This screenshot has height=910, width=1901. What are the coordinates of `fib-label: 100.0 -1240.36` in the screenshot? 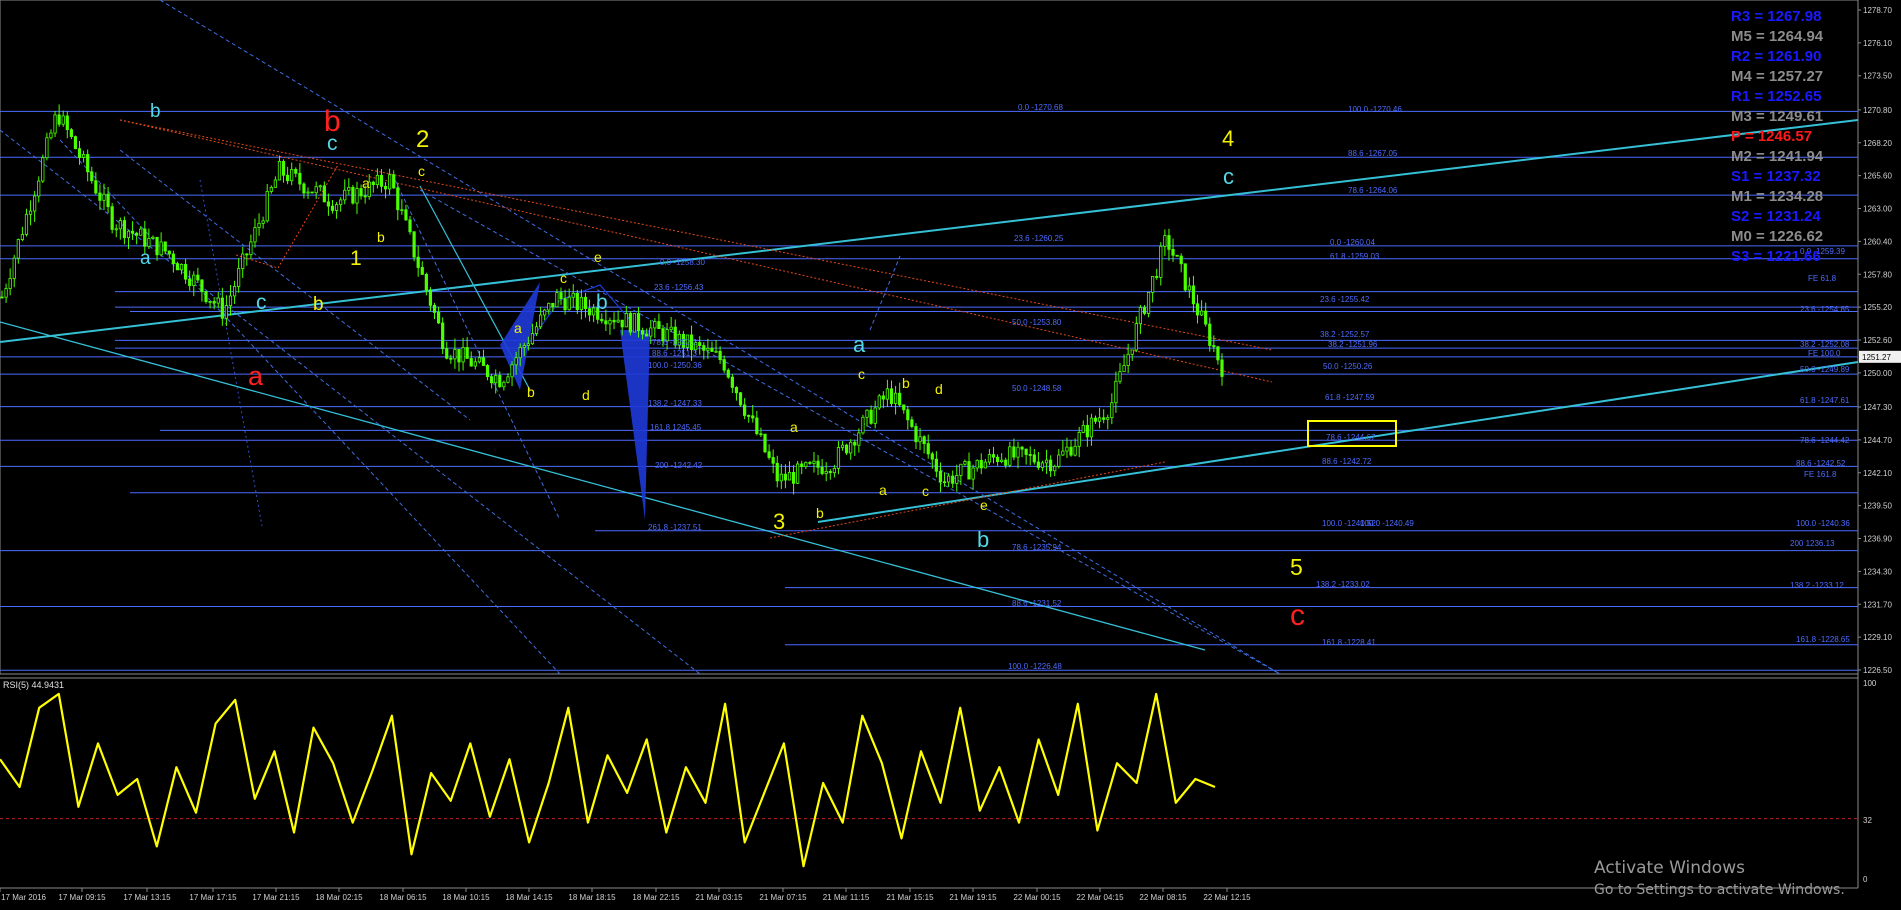 It's located at (1823, 523).